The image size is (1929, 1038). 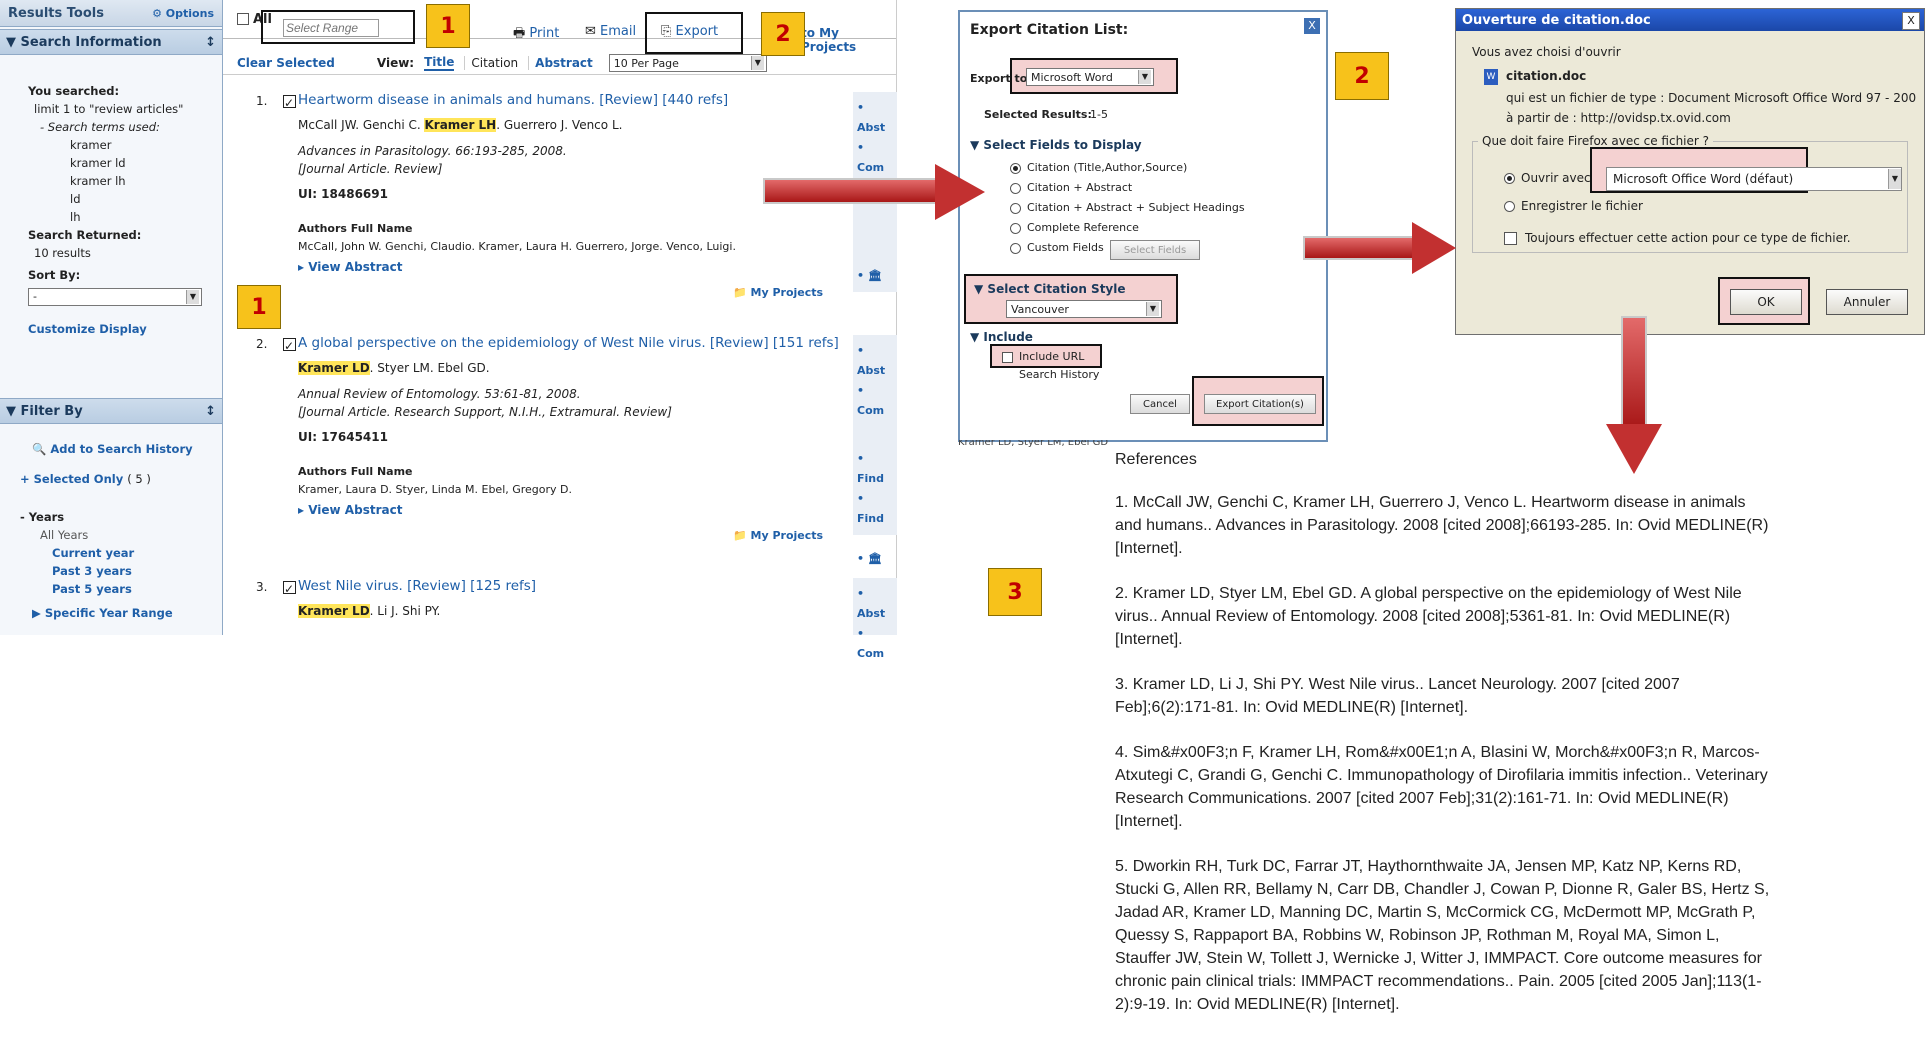 I want to click on firefox-dialog-titlebar: Ouverture de citation.doc, so click(x=1690, y=20).